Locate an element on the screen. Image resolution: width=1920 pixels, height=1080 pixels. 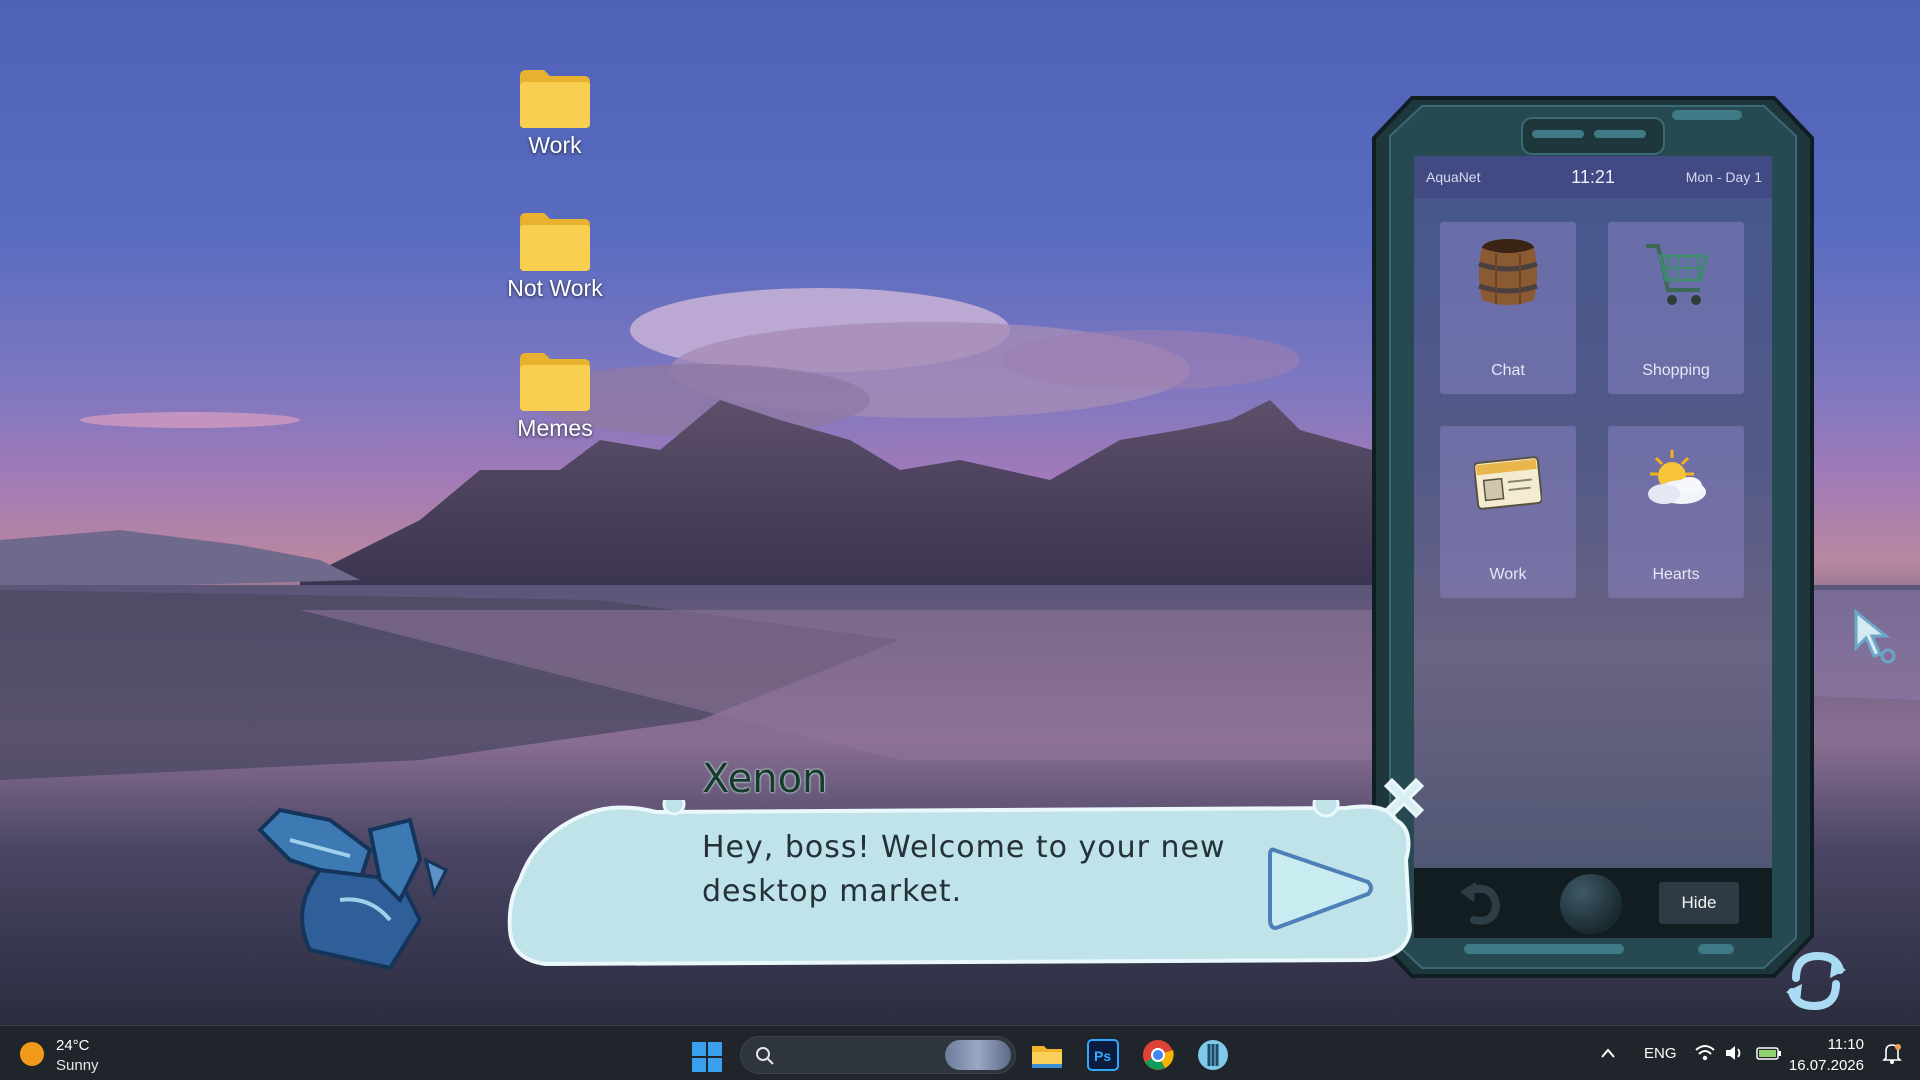
folder-label: Work is located at coordinates (555, 145).